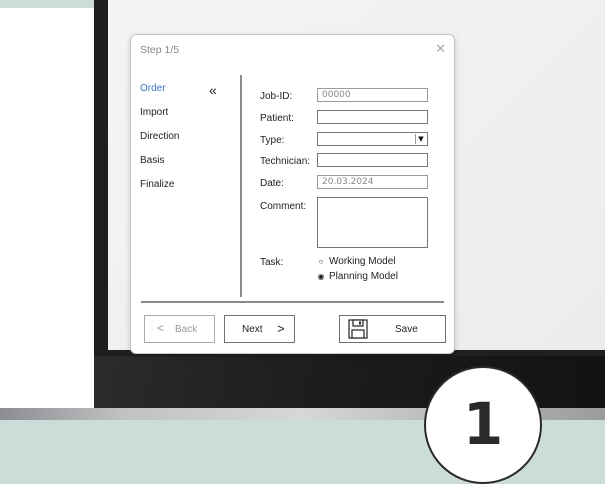 This screenshot has height=484, width=605. Describe the element at coordinates (420, 139) in the screenshot. I see `chevron-down-icon: ▼` at that location.